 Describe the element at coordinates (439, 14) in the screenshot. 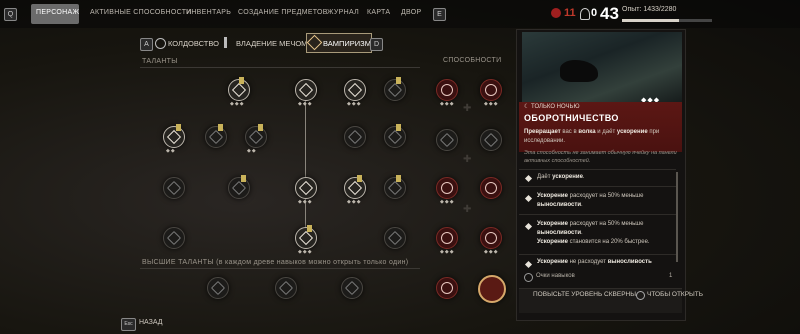

I see `next-tab-key: E` at that location.